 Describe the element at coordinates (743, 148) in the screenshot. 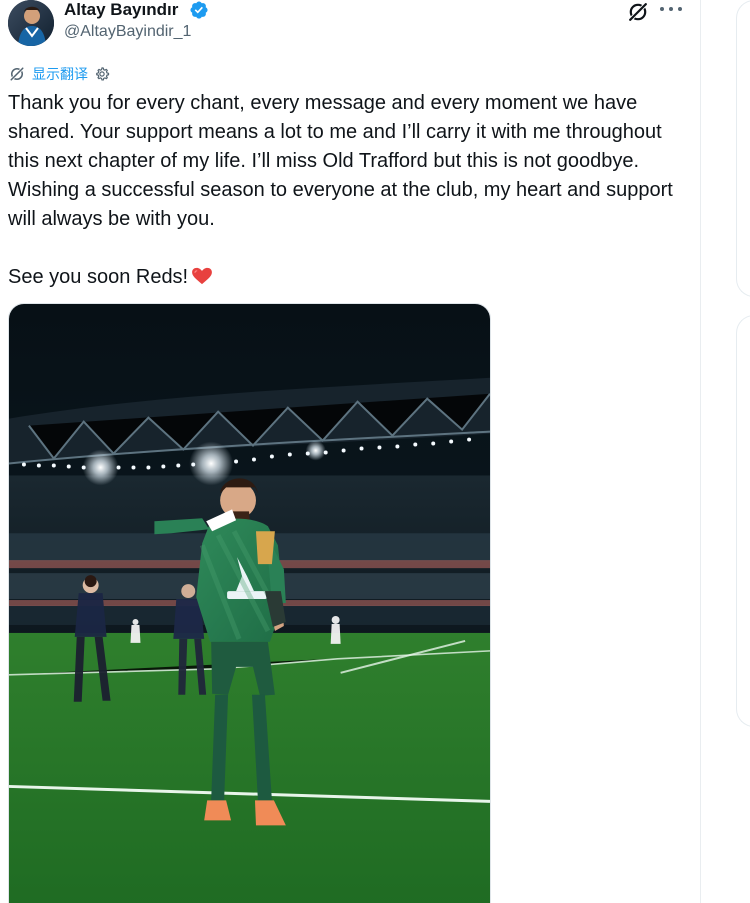

I see `right-sidebar-card-top` at that location.